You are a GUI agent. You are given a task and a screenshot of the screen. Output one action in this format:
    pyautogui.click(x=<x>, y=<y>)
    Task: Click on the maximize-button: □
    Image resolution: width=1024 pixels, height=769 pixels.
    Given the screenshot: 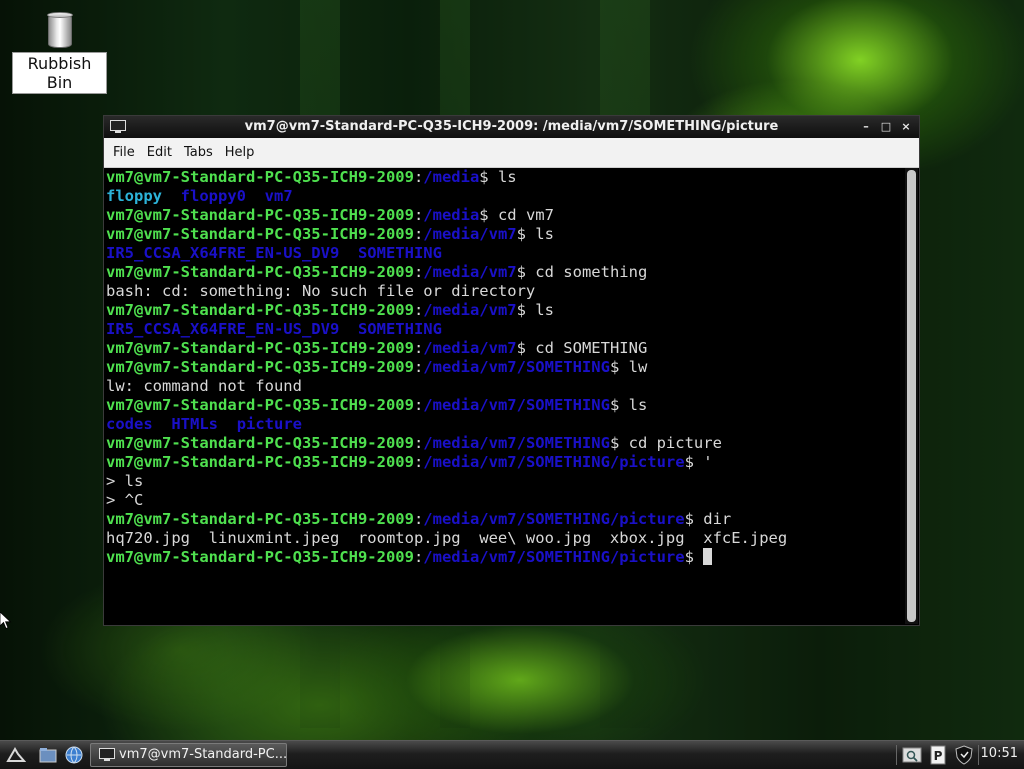 What is the action you would take?
    pyautogui.click(x=886, y=126)
    